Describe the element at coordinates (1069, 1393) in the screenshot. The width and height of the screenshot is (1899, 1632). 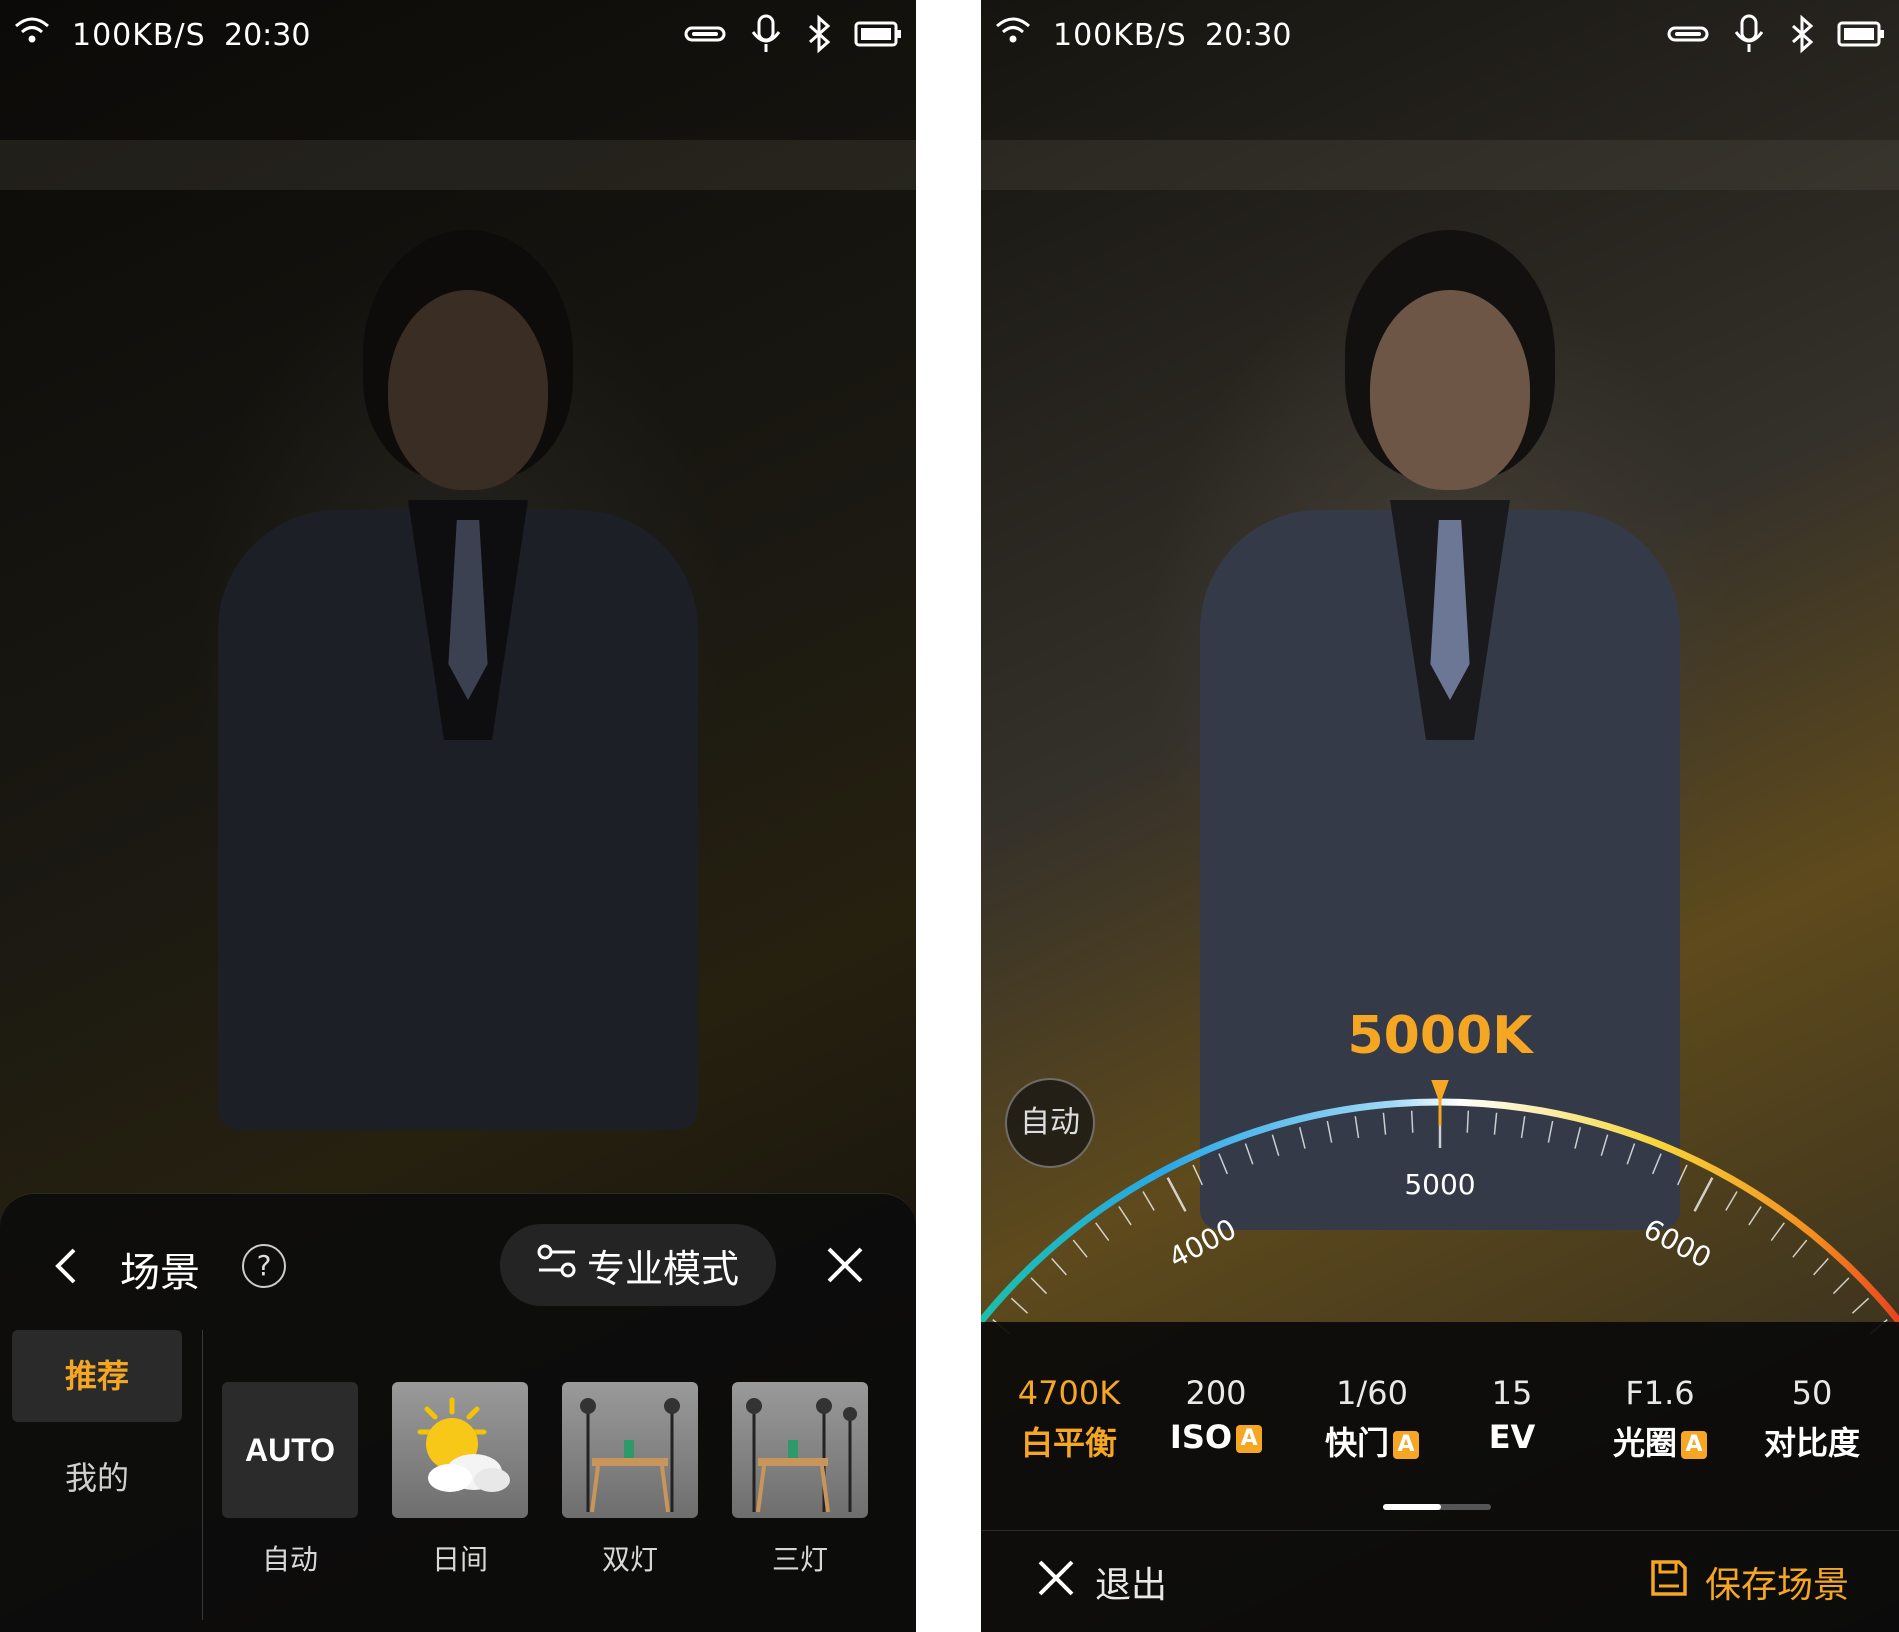
I see `param-value: 4700K` at that location.